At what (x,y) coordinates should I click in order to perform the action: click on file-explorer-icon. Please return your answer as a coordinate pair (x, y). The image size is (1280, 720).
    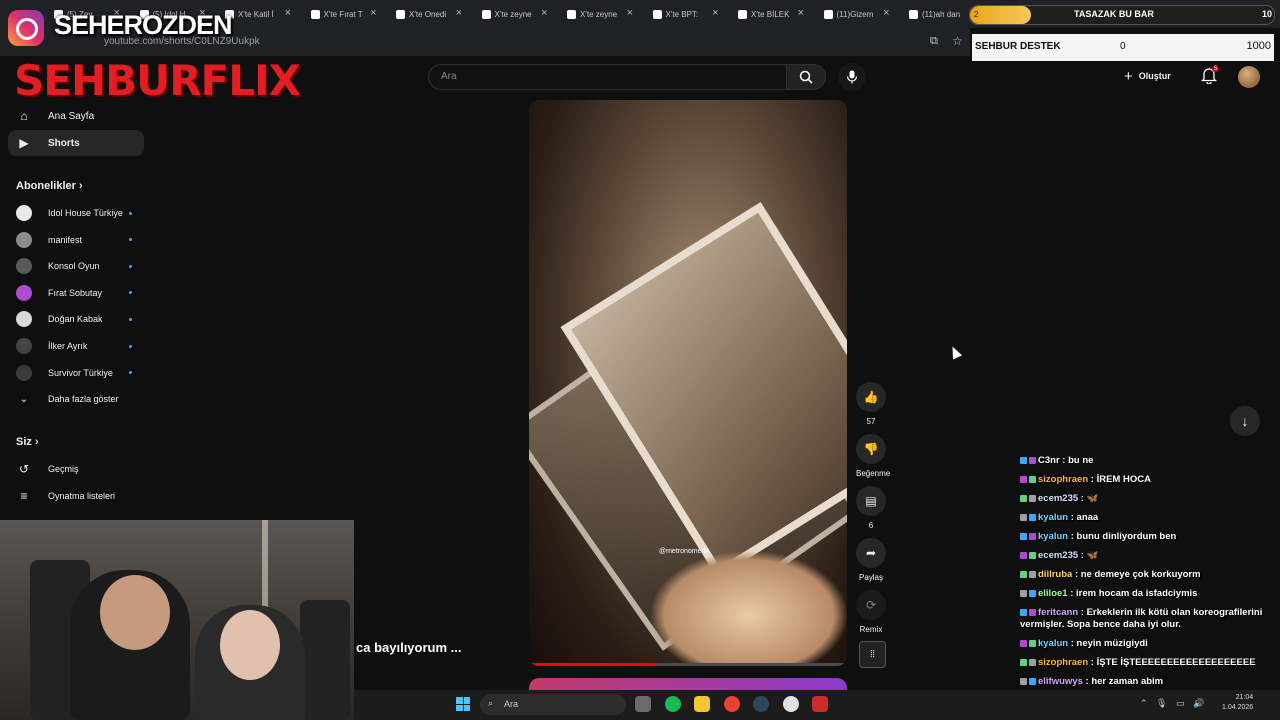
    Looking at the image, I should click on (702, 704).